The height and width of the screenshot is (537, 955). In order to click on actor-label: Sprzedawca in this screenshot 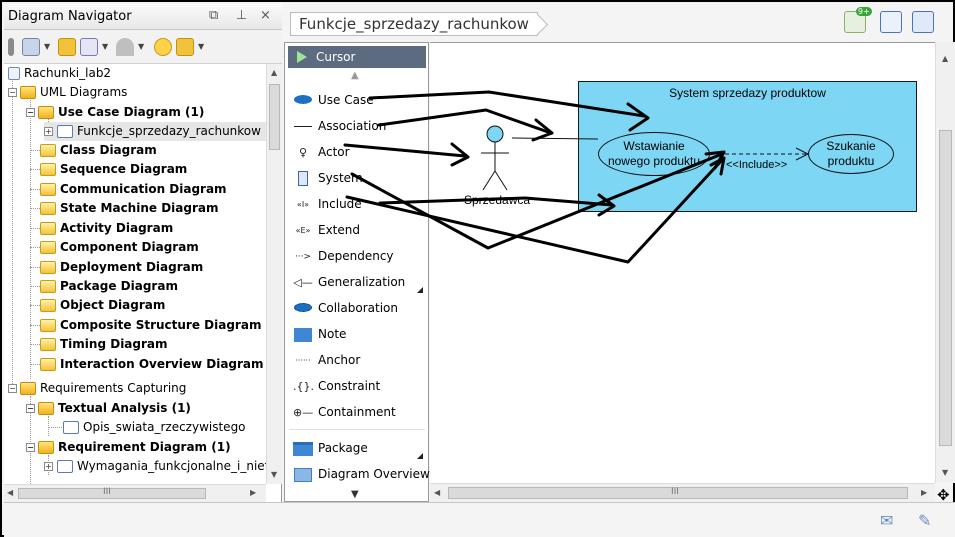, I will do `click(497, 200)`.